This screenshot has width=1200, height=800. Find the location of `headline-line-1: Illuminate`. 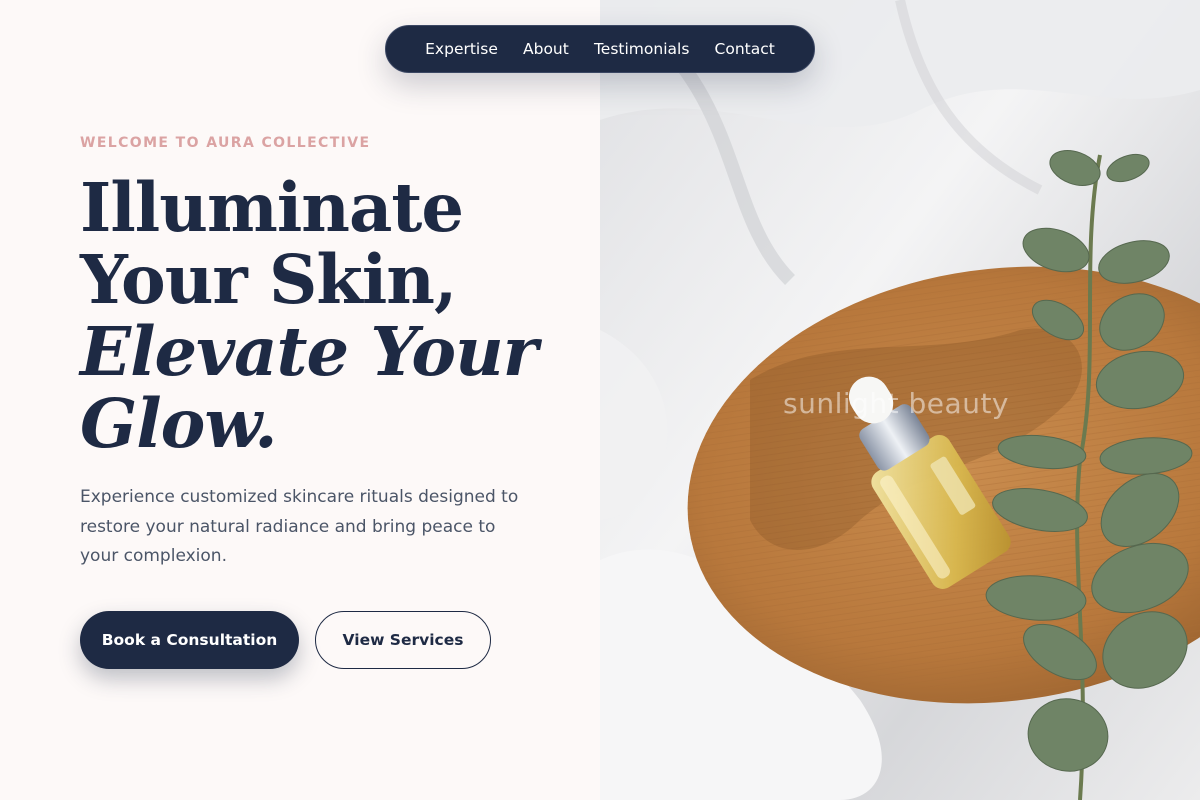

headline-line-1: Illuminate is located at coordinates (272, 207).